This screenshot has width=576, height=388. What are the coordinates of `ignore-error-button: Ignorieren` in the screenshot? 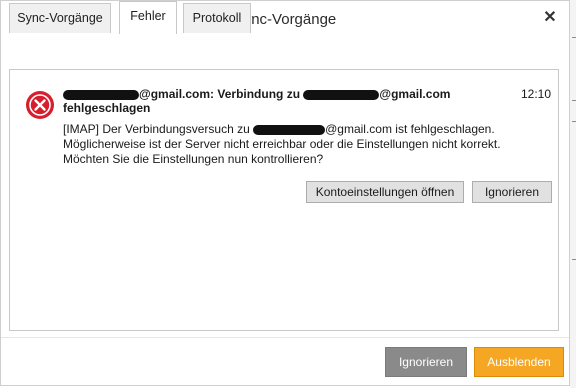 It's located at (512, 192).